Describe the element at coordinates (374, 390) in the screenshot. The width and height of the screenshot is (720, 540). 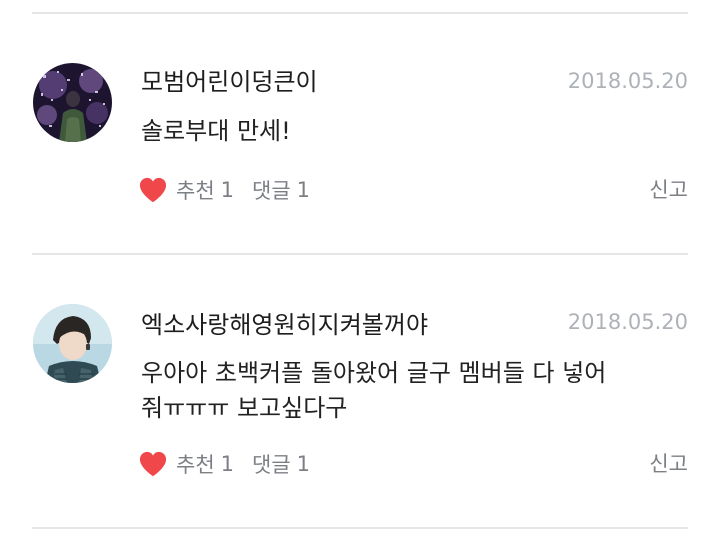
I see `comment-text: 우아아 초백커플 돌아왔어 글구 멤버들 다 넣어줘ㅠㅠㅠ 보고싶다구` at that location.